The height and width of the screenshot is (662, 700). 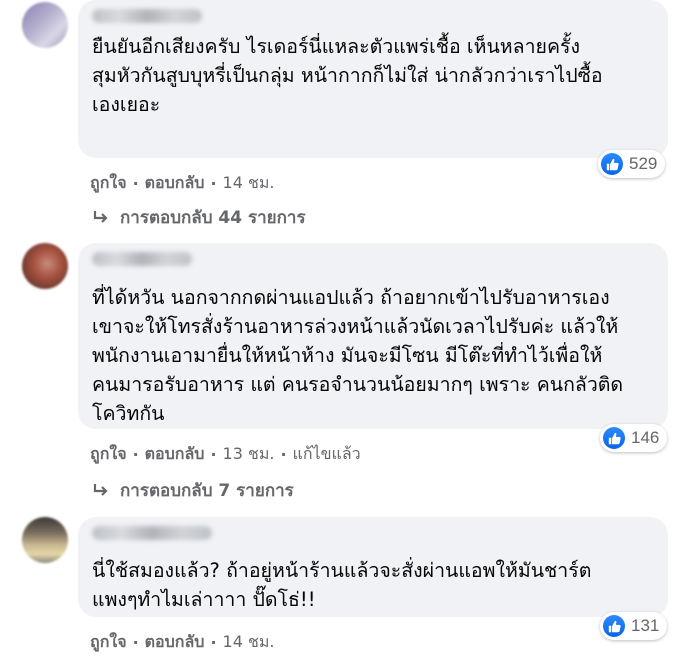 I want to click on comment-time: 13 ชม., so click(x=249, y=454).